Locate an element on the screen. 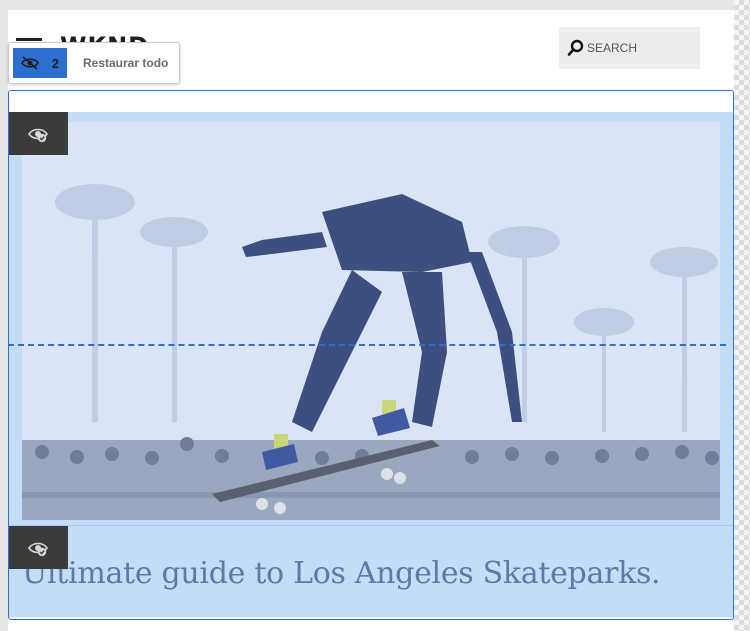  editor-left-strip is located at coordinates (4, 315).